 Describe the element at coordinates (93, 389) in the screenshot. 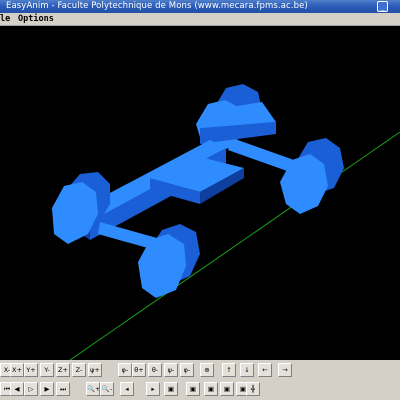

I see `zoom-in-button: 🔍+` at that location.